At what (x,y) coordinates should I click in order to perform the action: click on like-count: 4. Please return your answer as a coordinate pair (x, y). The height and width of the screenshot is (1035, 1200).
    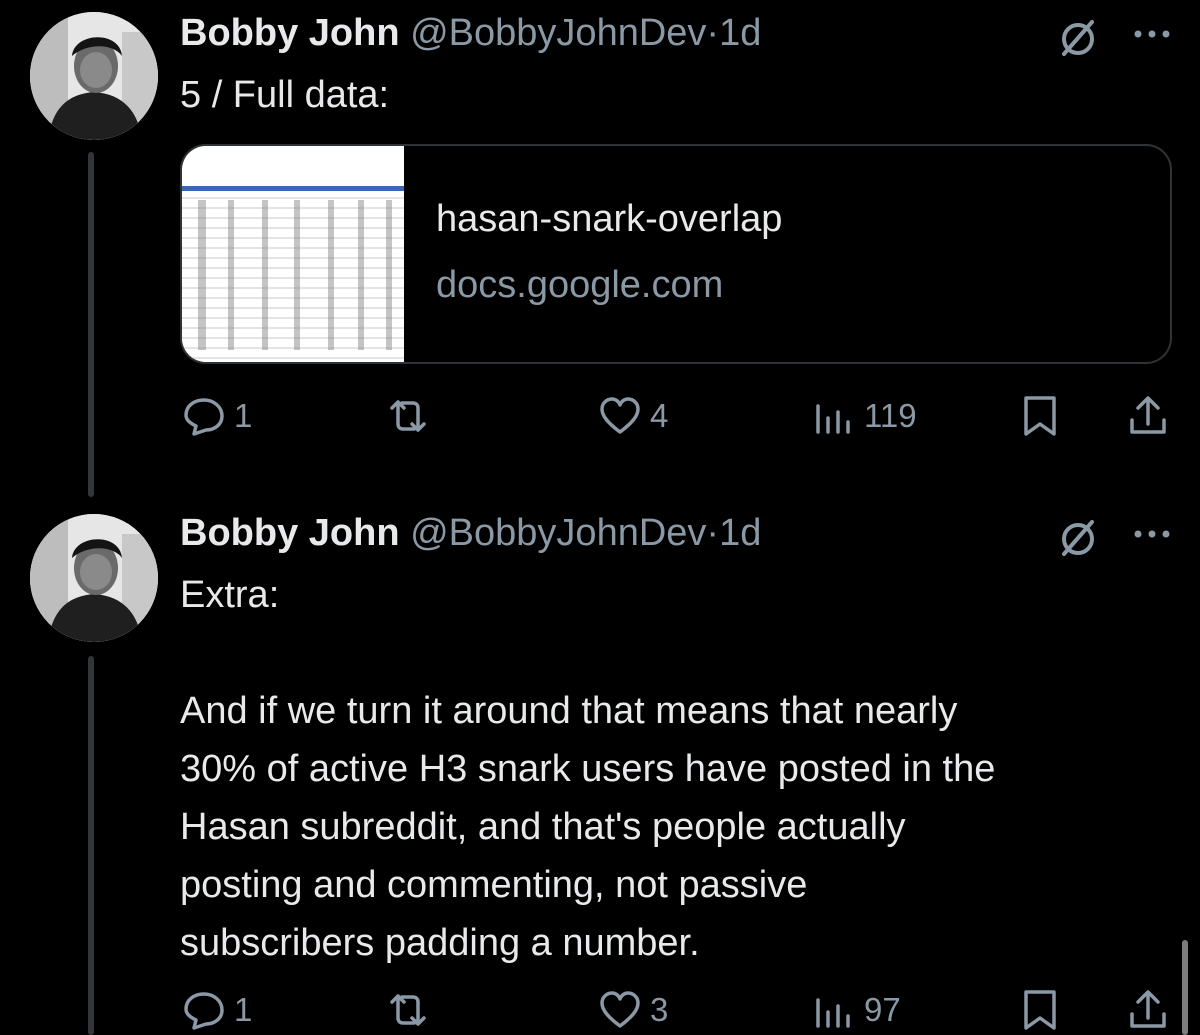
    Looking at the image, I should click on (659, 415).